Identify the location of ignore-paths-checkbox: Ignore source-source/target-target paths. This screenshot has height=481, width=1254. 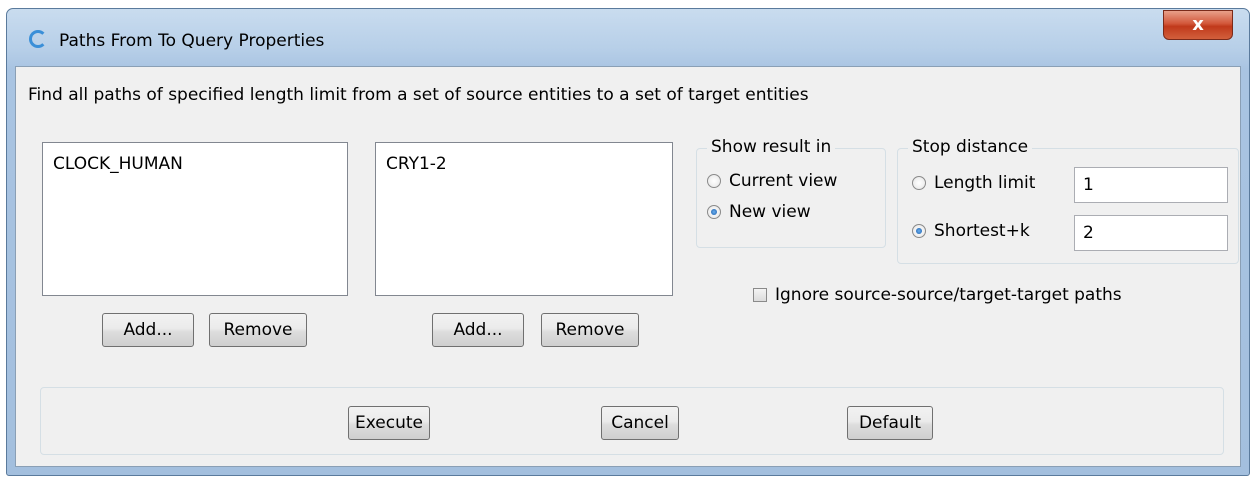
(937, 295).